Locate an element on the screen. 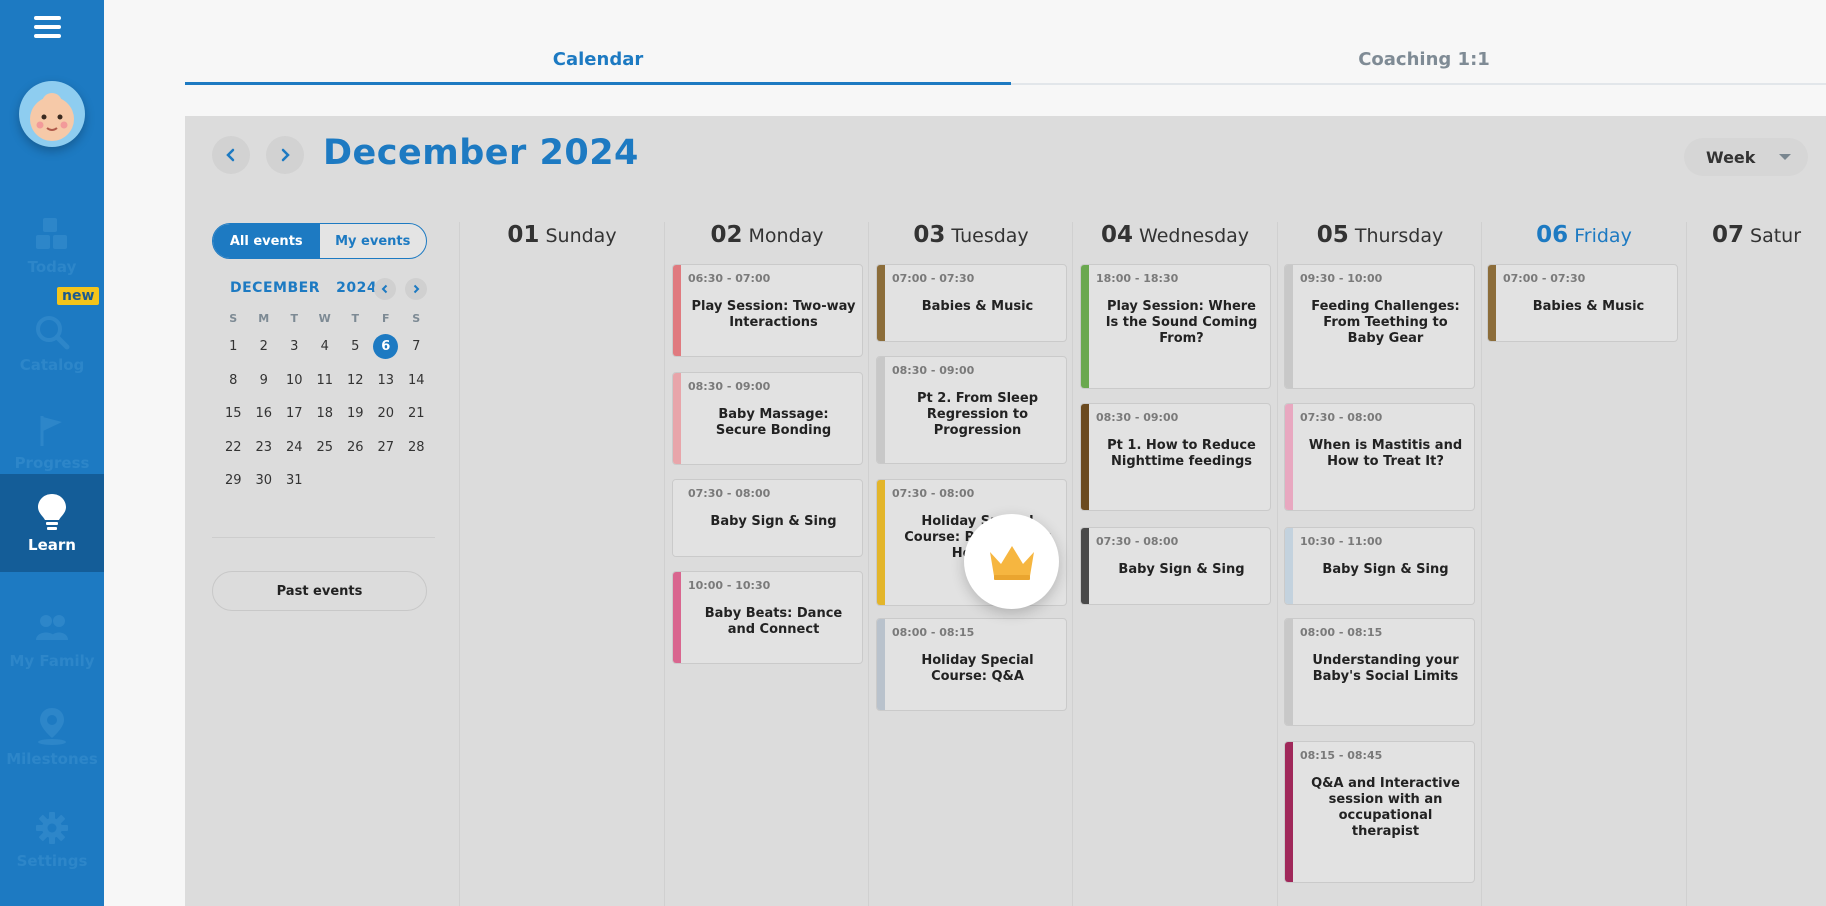  my-events-toggle: My events is located at coordinates (373, 241).